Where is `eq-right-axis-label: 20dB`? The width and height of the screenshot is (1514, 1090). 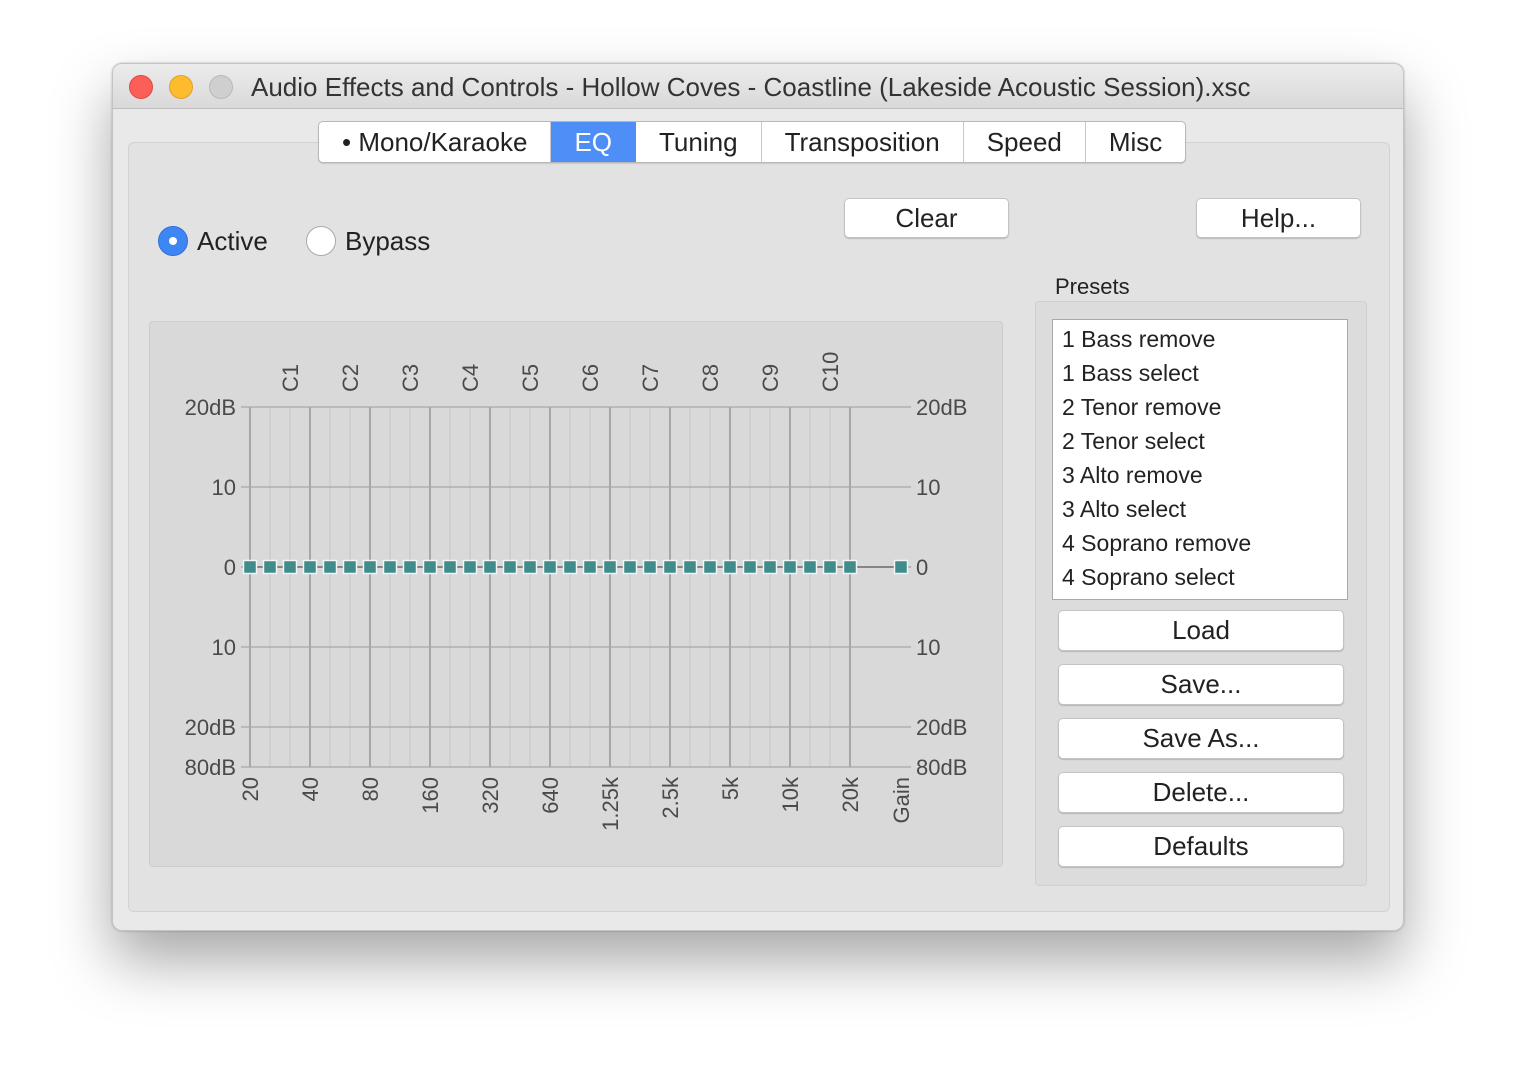
eq-right-axis-label: 20dB is located at coordinates (941, 407).